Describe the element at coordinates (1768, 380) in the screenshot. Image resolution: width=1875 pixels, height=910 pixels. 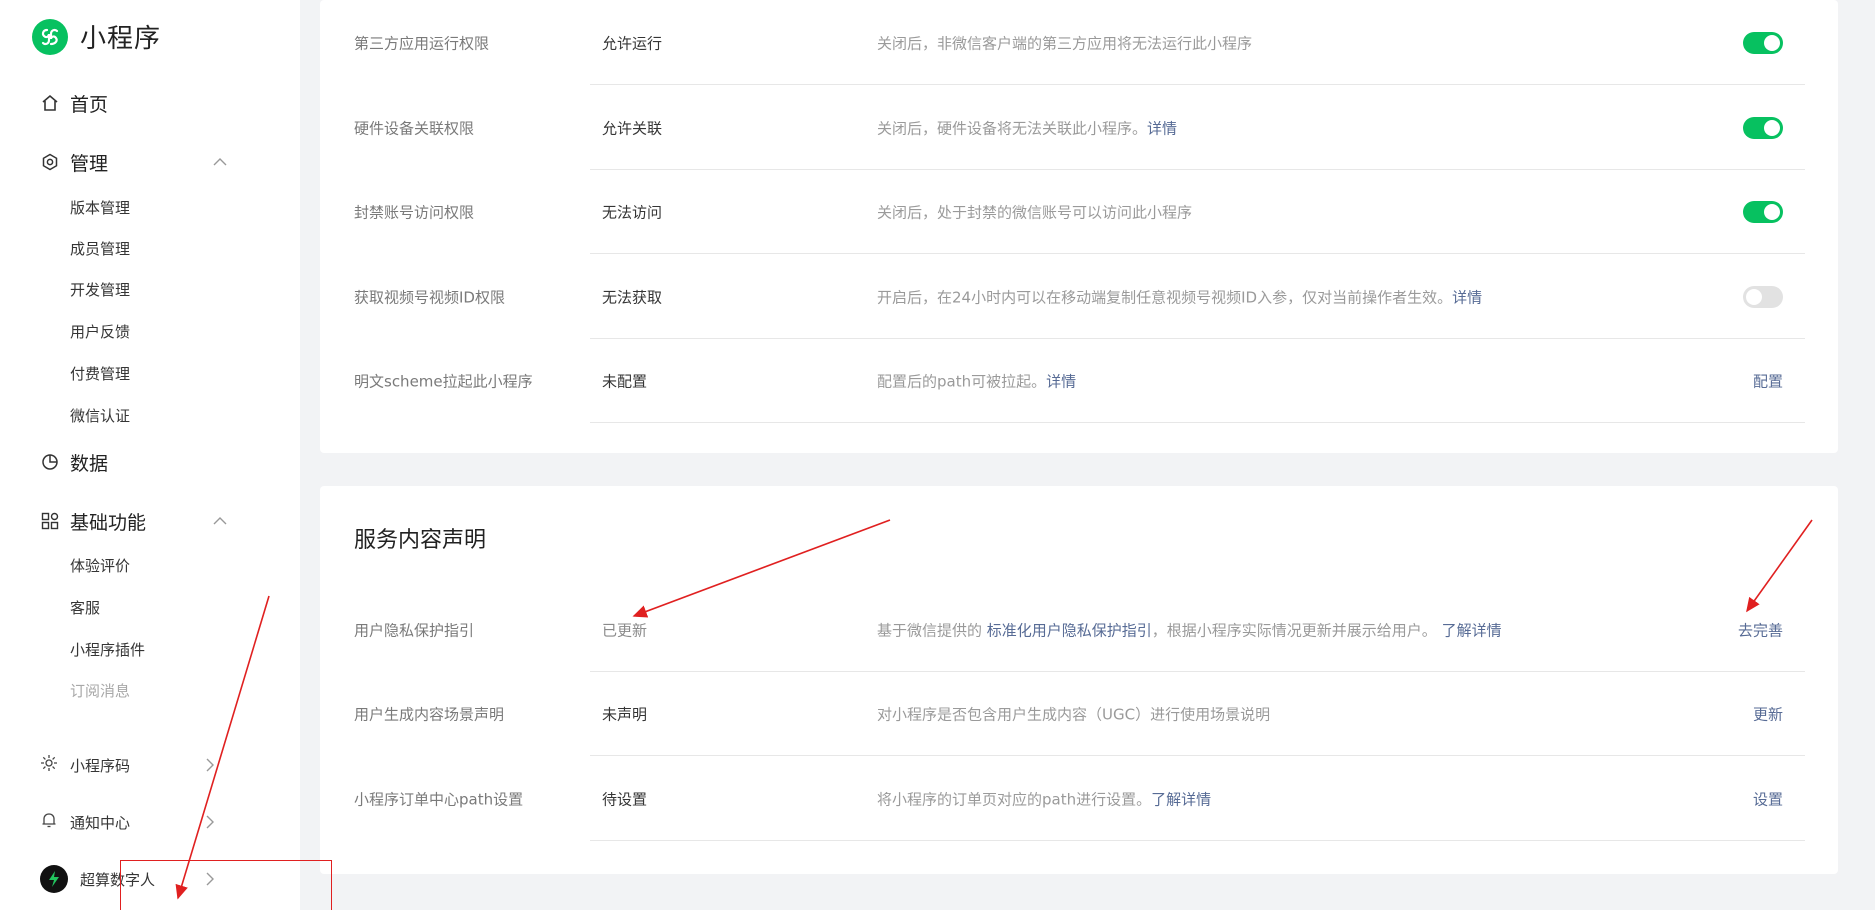
I see `configure-button: 配置` at that location.